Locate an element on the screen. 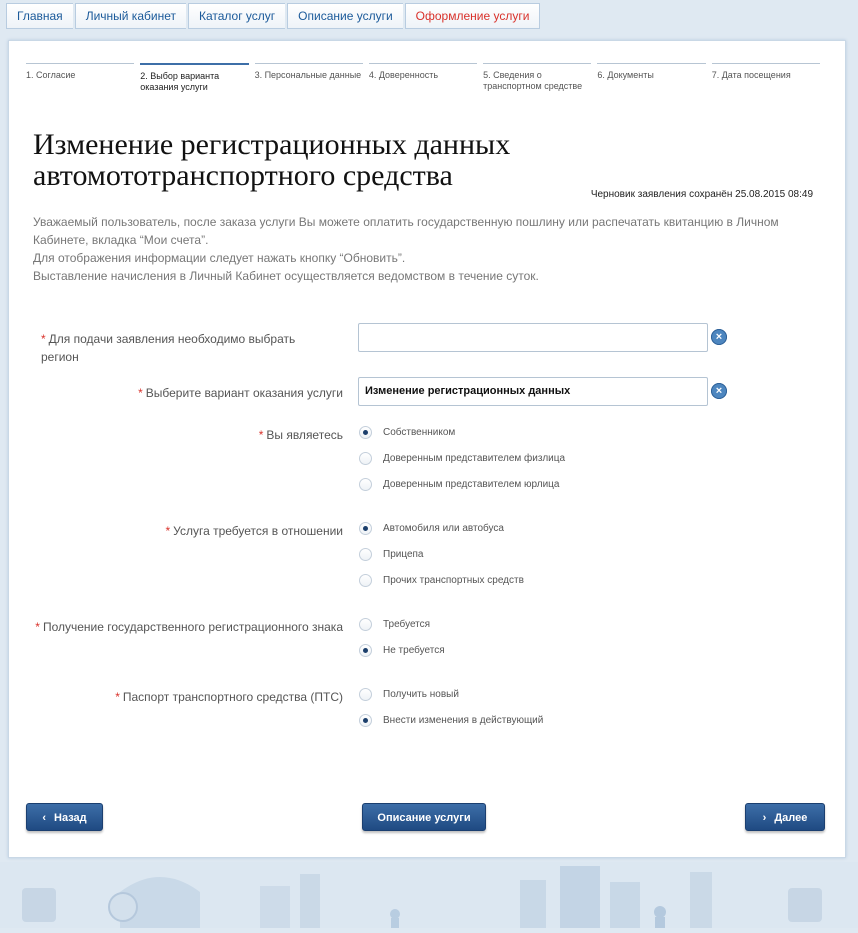 This screenshot has width=858, height=933. chevron-left-icon: ‹ is located at coordinates (44, 818).